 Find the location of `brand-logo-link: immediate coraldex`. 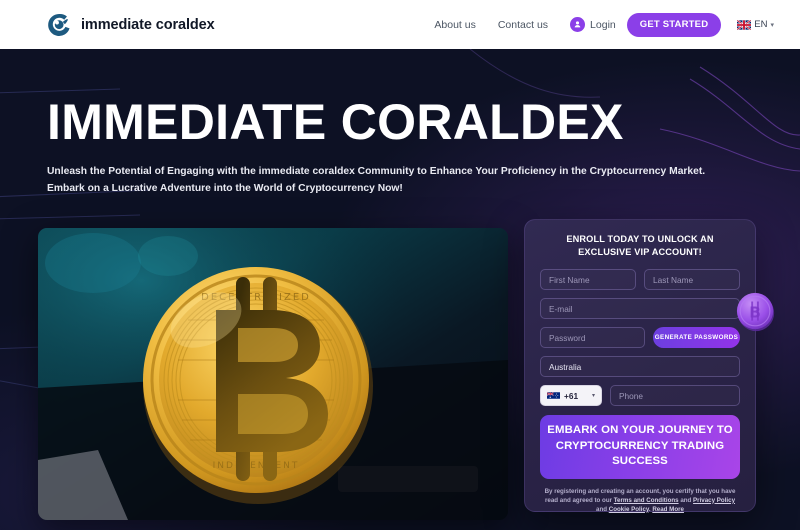

brand-logo-link: immediate coraldex is located at coordinates (130, 25).